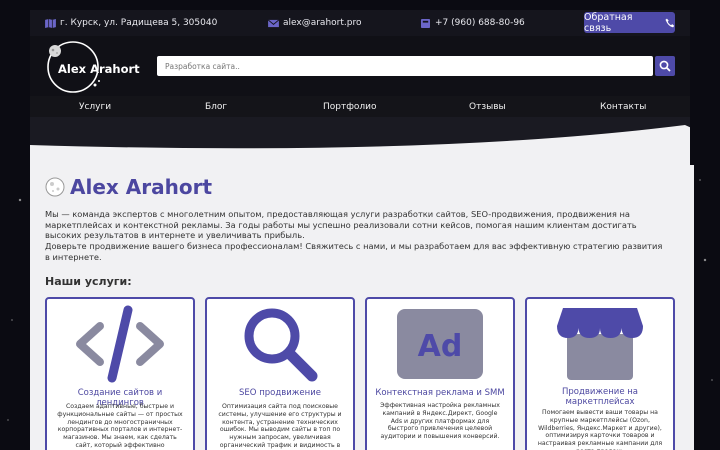 This screenshot has width=720, height=450. What do you see at coordinates (480, 23) in the screenshot?
I see `phone-link: +7 (960) 688-80-96` at bounding box center [480, 23].